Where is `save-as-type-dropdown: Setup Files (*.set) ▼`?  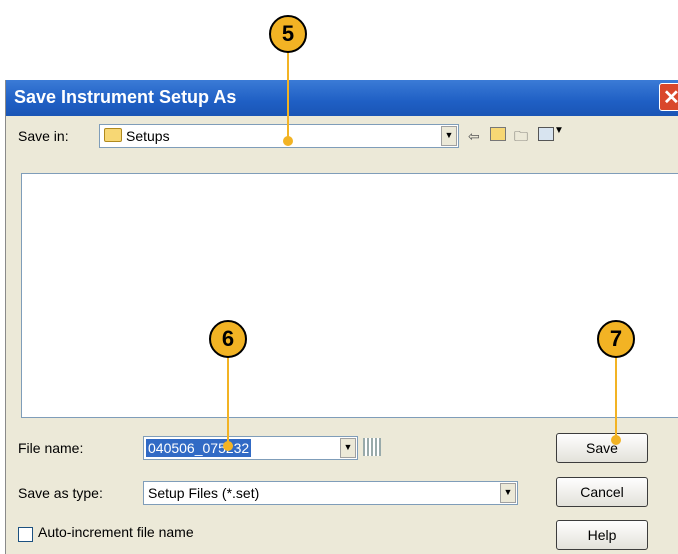
save-as-type-dropdown: Setup Files (*.set) ▼ is located at coordinates (330, 493).